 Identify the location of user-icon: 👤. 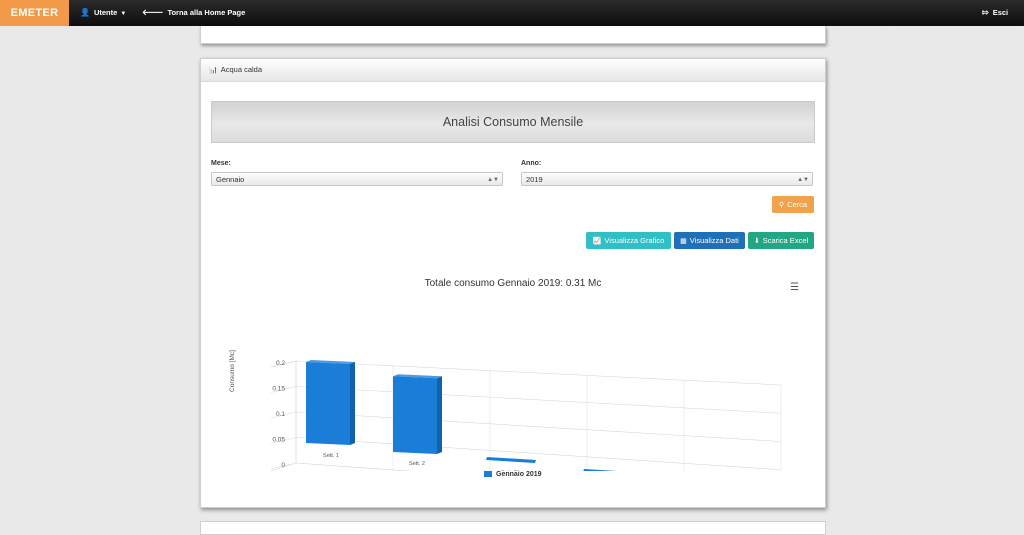
(85, 12).